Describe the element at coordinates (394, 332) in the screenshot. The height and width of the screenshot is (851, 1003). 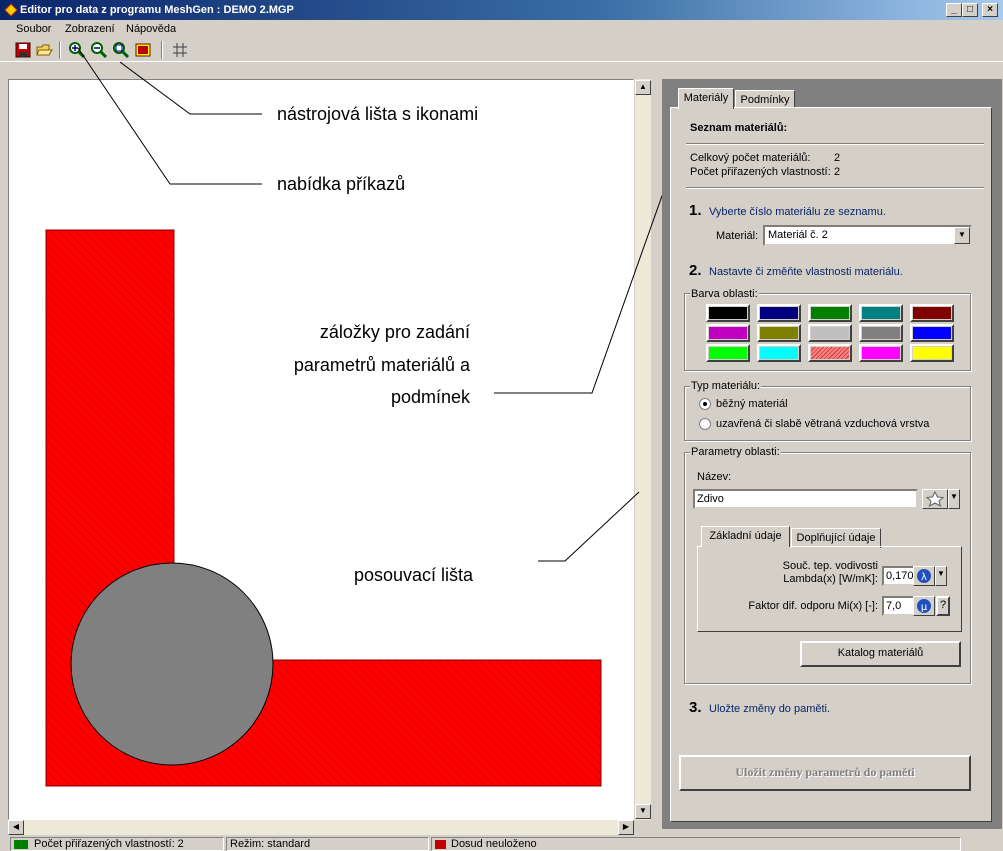
I see `annotation-tabs-line1: záložky pro zadání` at that location.